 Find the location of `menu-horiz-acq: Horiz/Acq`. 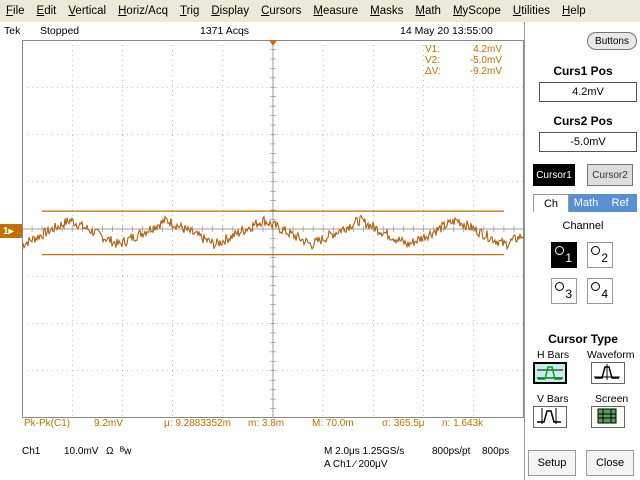

menu-horiz-acq: Horiz/Acq is located at coordinates (143, 11).